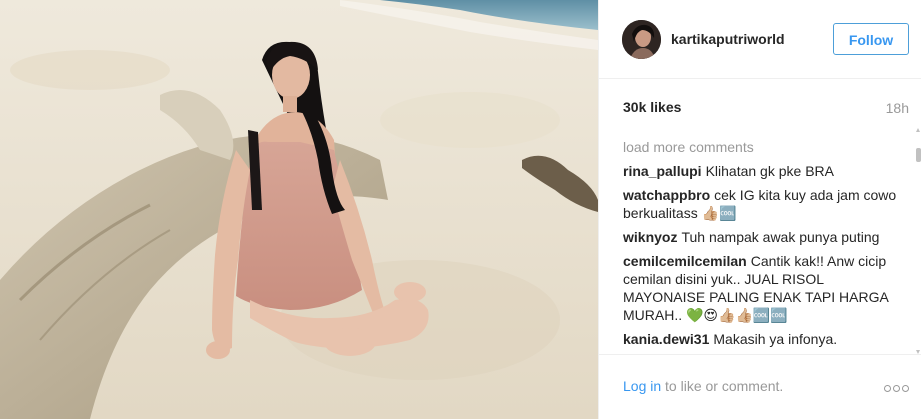  I want to click on comments-scrollbar, so click(918, 241).